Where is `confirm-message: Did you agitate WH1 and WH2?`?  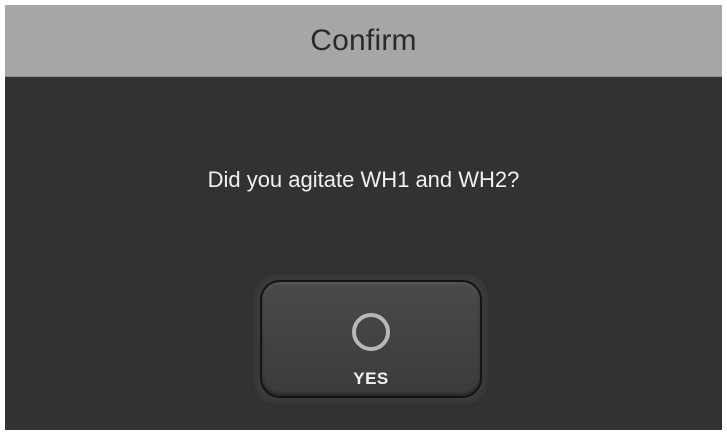
confirm-message: Did you agitate WH1 and WH2? is located at coordinates (363, 179).